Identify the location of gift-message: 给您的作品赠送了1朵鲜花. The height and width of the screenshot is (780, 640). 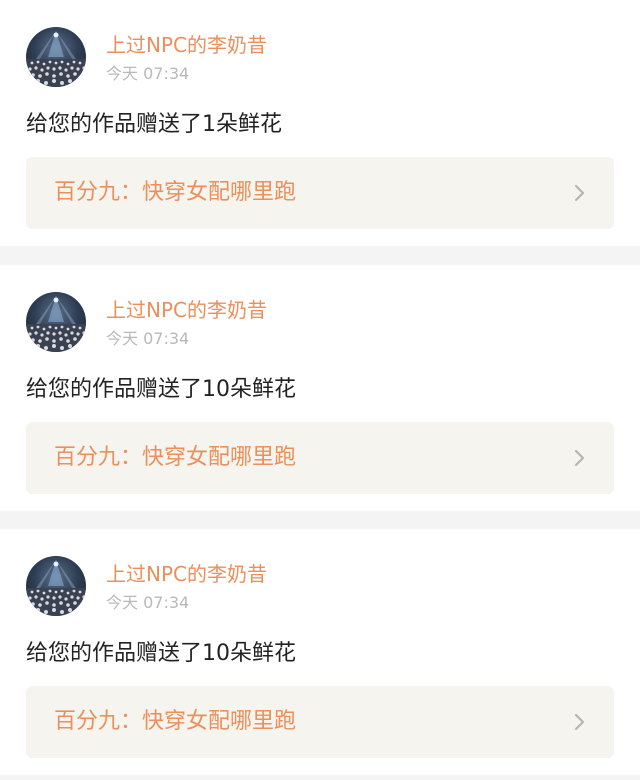
(154, 124).